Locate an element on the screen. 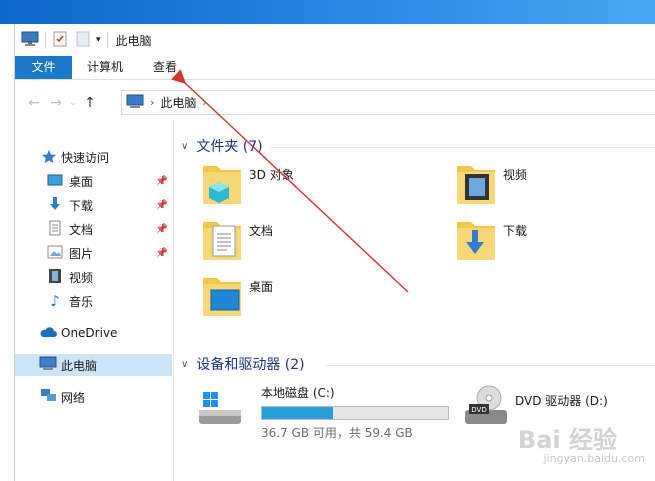 The width and height of the screenshot is (655, 481). sidebar-item-pictures: 图片 📌 is located at coordinates (93, 253).